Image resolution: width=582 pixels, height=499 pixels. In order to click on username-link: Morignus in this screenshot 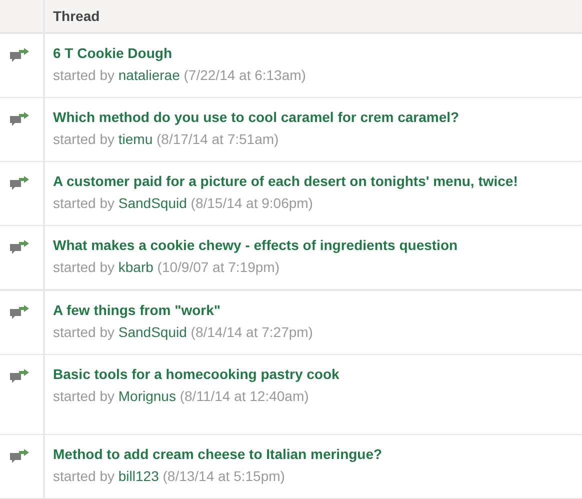, I will do `click(147, 396)`.